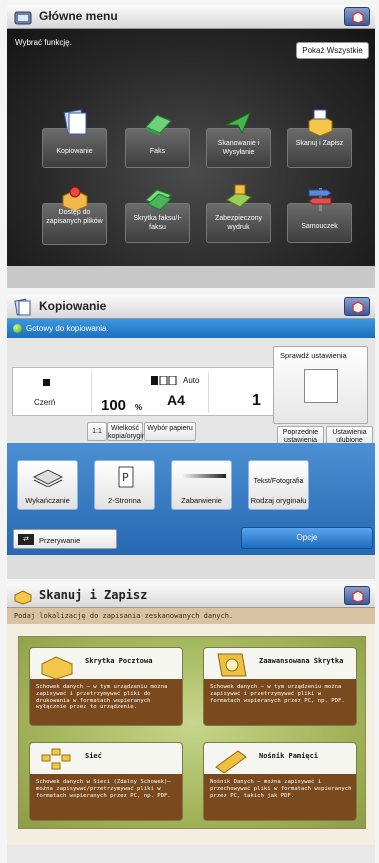 The image size is (379, 863). What do you see at coordinates (60, 540) in the screenshot?
I see `interrupt-label: Przerywanie` at bounding box center [60, 540].